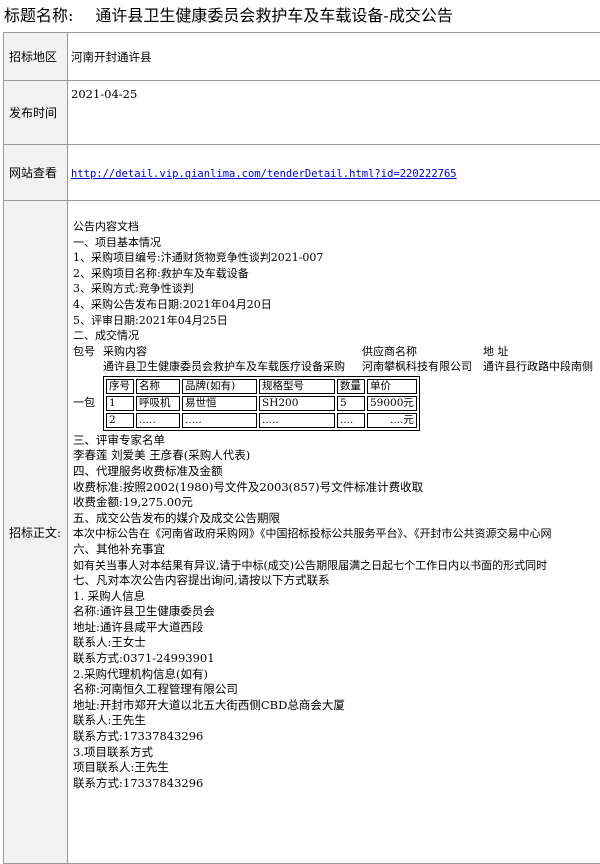 This screenshot has height=864, width=600. I want to click on contact-1-name: 名称:通许县卫生健康委员会, so click(336, 612).